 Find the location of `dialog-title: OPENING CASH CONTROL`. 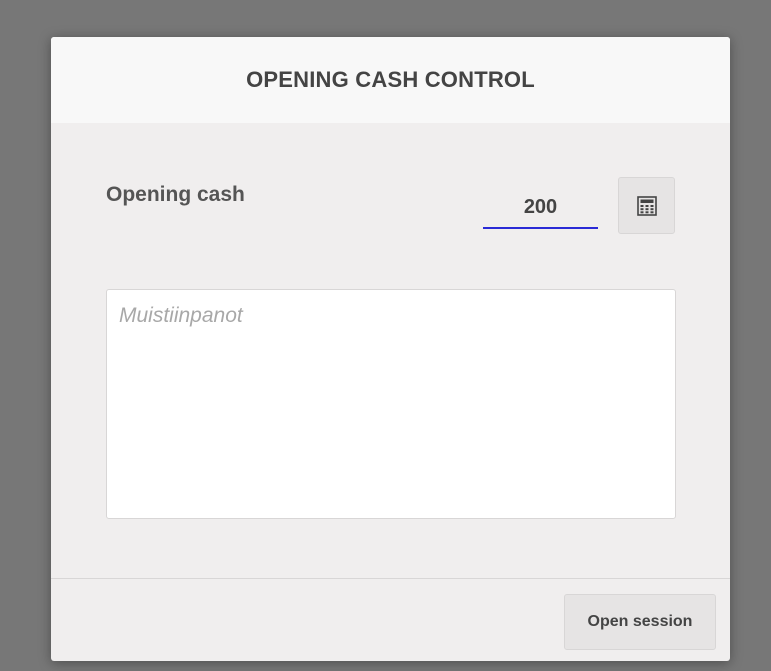

dialog-title: OPENING CASH CONTROL is located at coordinates (390, 79).